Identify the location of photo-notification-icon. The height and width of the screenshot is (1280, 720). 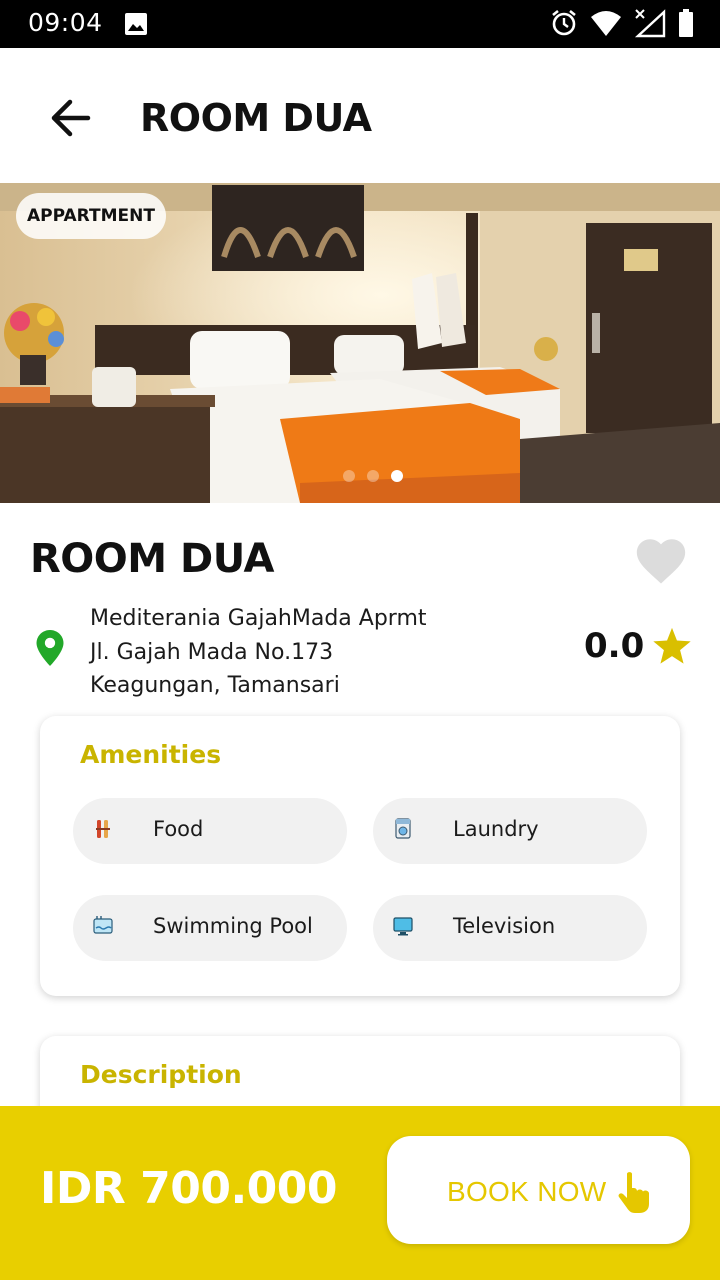
(136, 26).